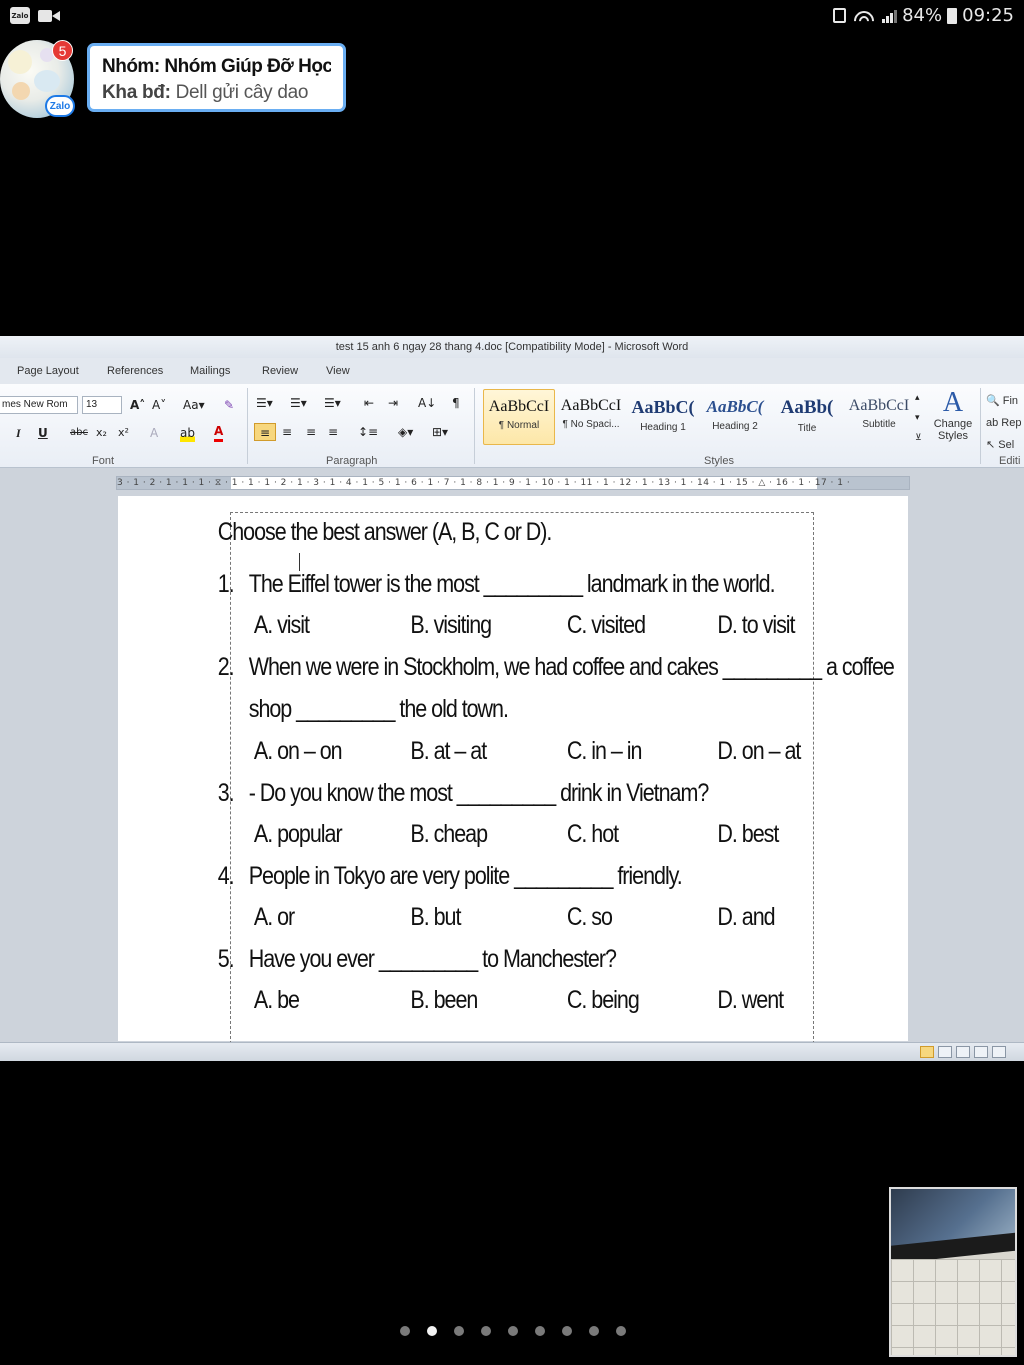  I want to click on show-formatting-icon: ¶, so click(456, 403).